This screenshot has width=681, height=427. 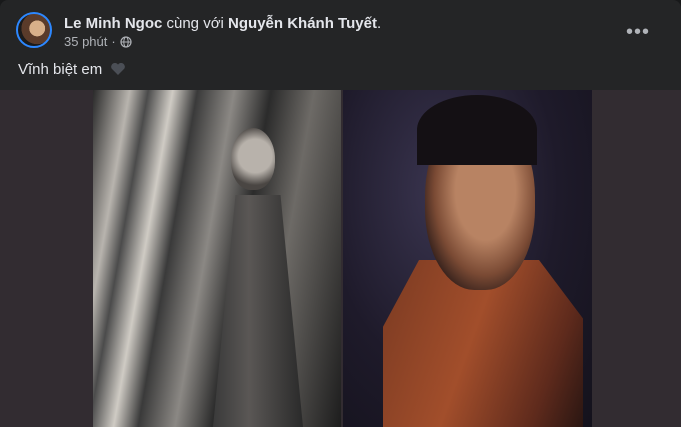 I want to click on post-message: Vĩnh biệt em, so click(x=60, y=69).